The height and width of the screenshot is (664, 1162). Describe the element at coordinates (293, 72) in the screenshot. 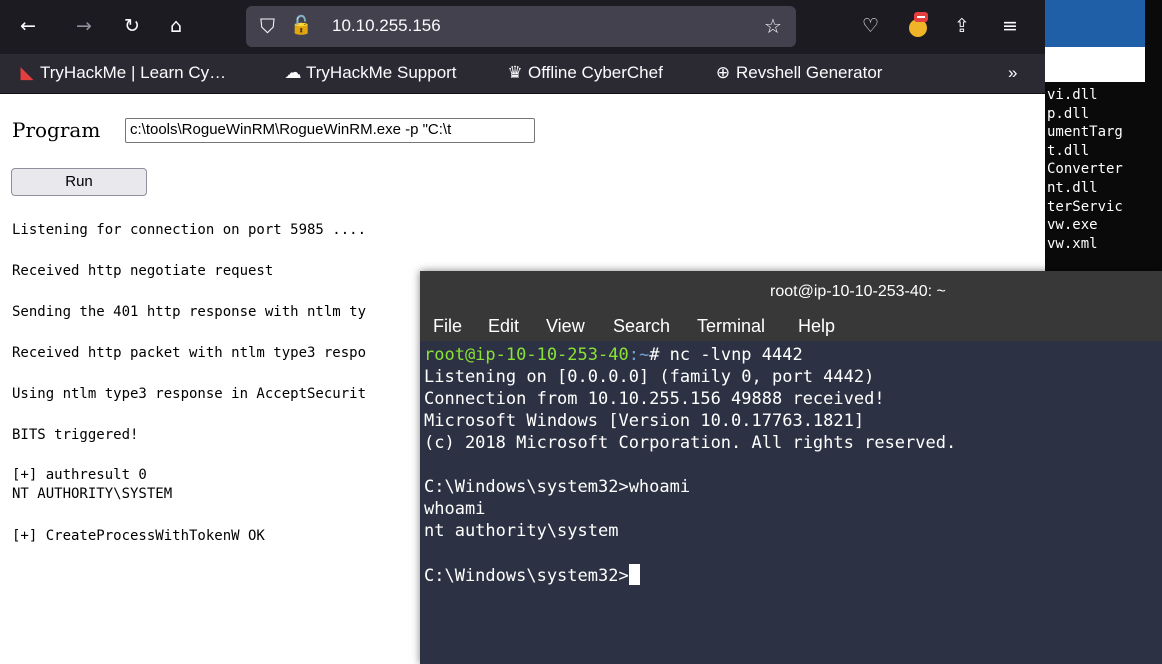

I see `support-icon: ☁` at that location.